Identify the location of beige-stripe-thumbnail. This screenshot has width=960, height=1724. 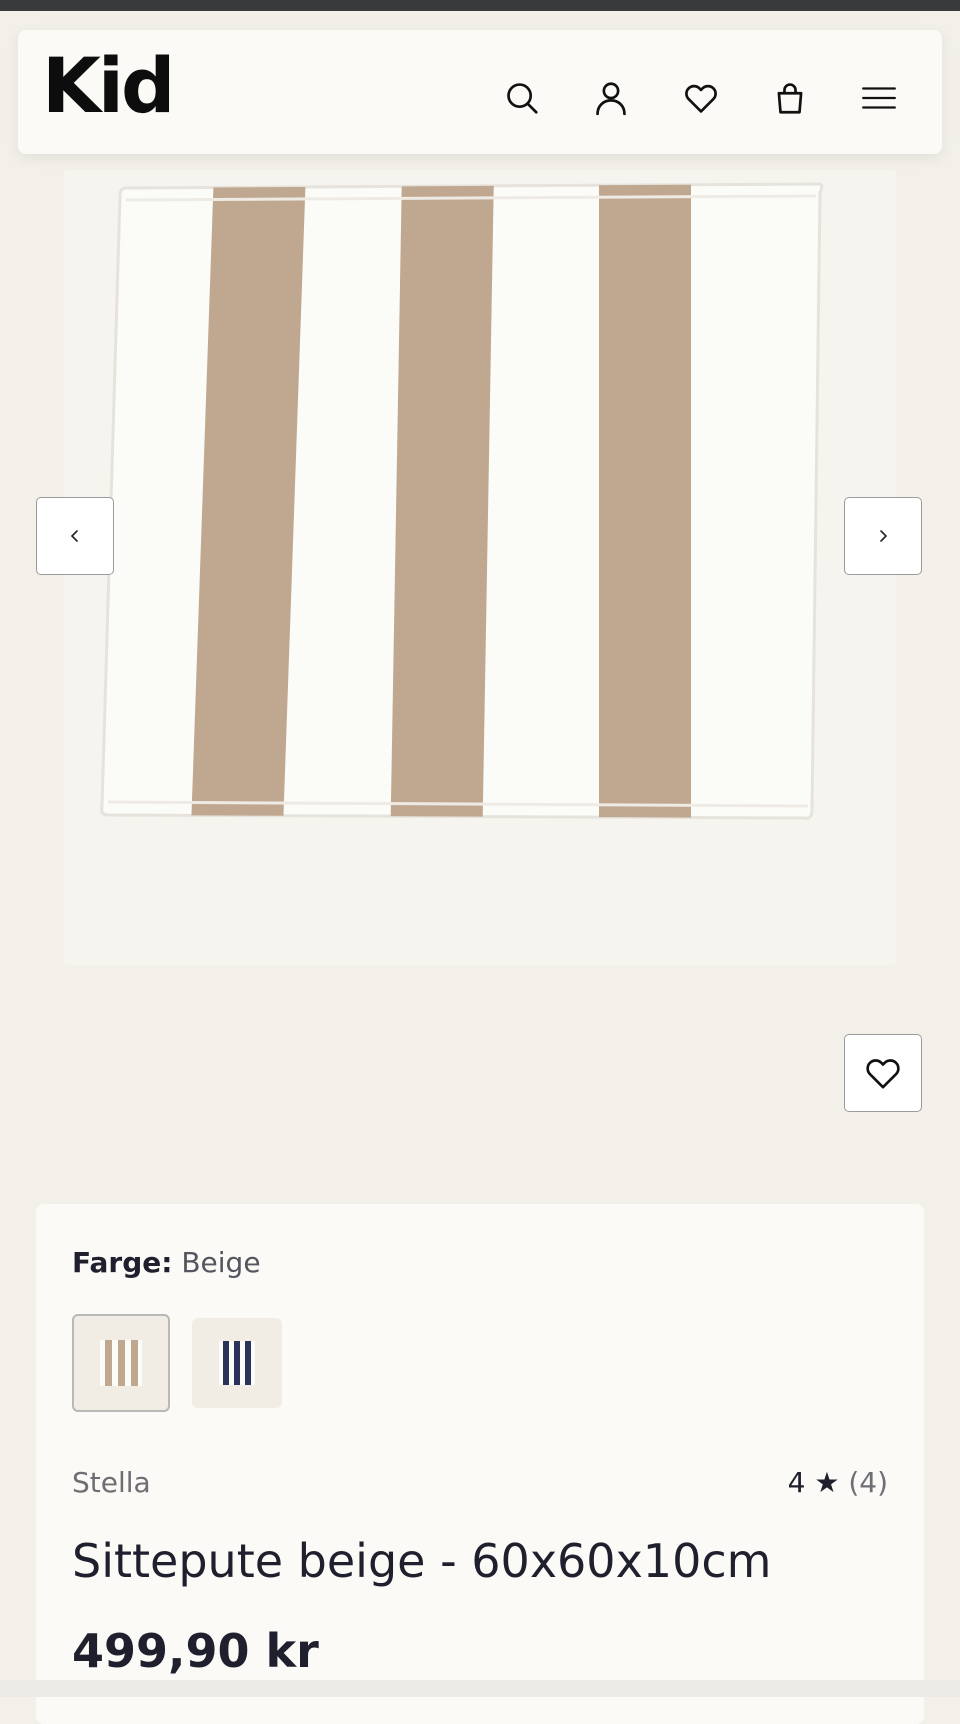
(121, 1363).